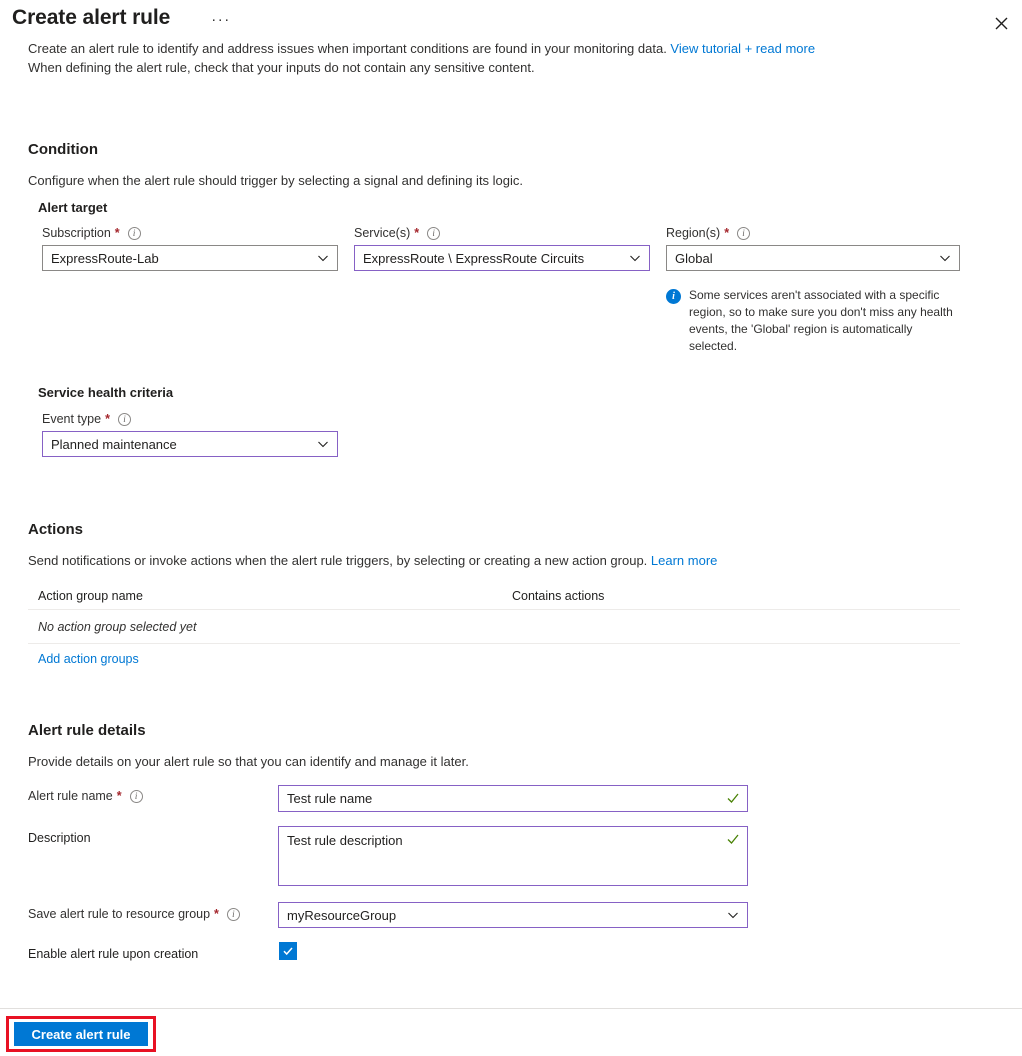 This screenshot has width=1022, height=1056. I want to click on close-icon, so click(1001, 23).